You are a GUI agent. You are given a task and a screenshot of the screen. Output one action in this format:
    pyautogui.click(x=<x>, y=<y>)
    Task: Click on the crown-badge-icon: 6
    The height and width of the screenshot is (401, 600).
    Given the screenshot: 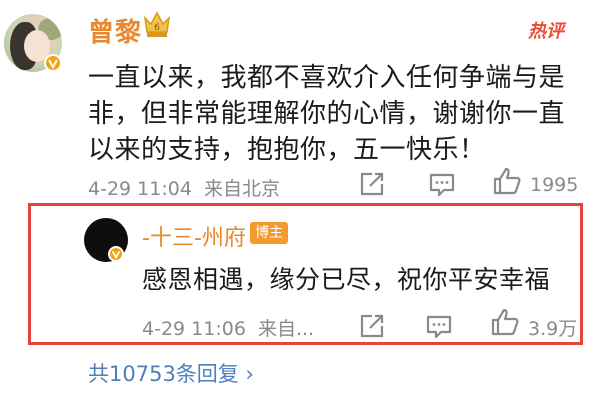 What is the action you would take?
    pyautogui.click(x=157, y=24)
    